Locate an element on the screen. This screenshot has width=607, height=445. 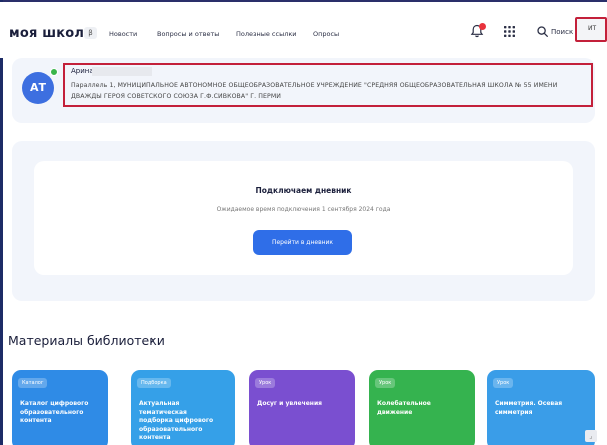
apps-grid-icon is located at coordinates (509, 31).